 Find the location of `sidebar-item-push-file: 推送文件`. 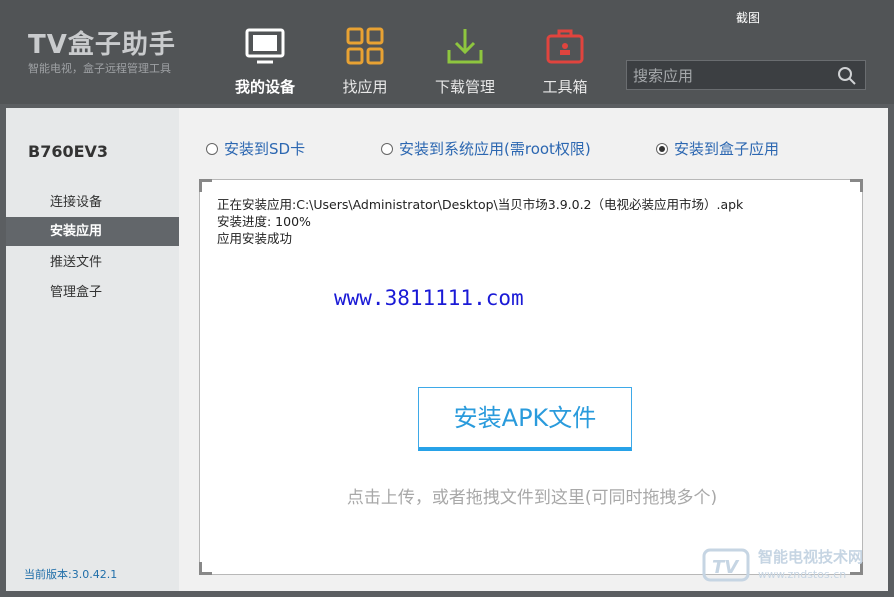

sidebar-item-push-file: 推送文件 is located at coordinates (92, 262).